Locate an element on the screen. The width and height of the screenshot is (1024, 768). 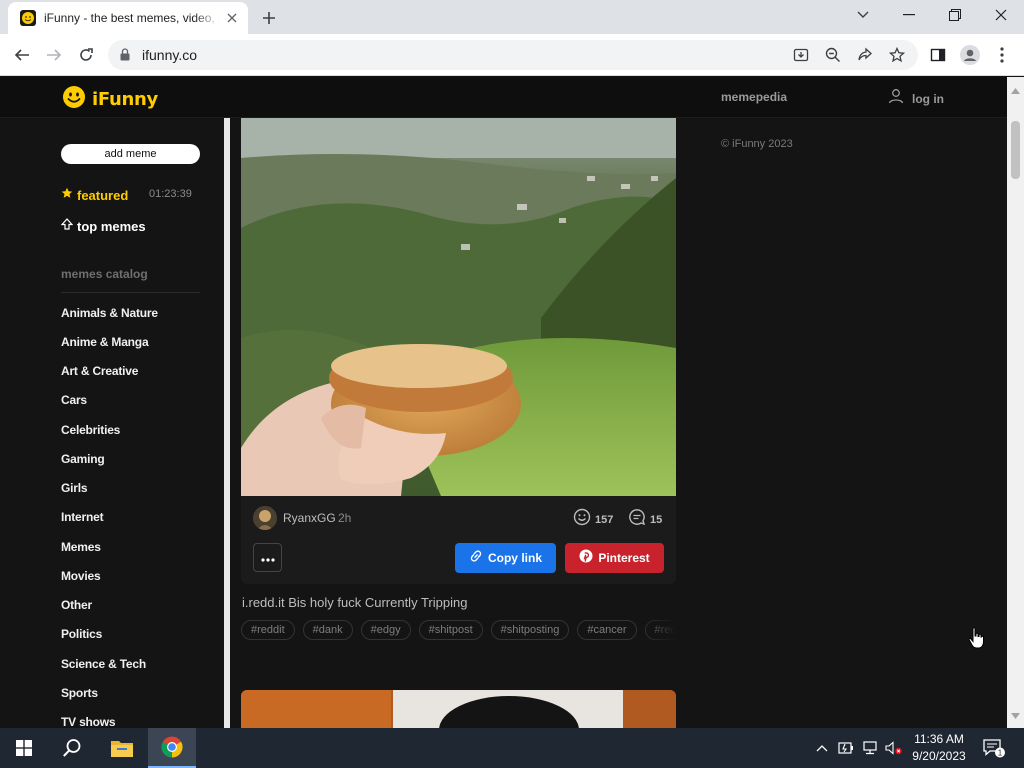
lock-icon is located at coordinates (125, 57).